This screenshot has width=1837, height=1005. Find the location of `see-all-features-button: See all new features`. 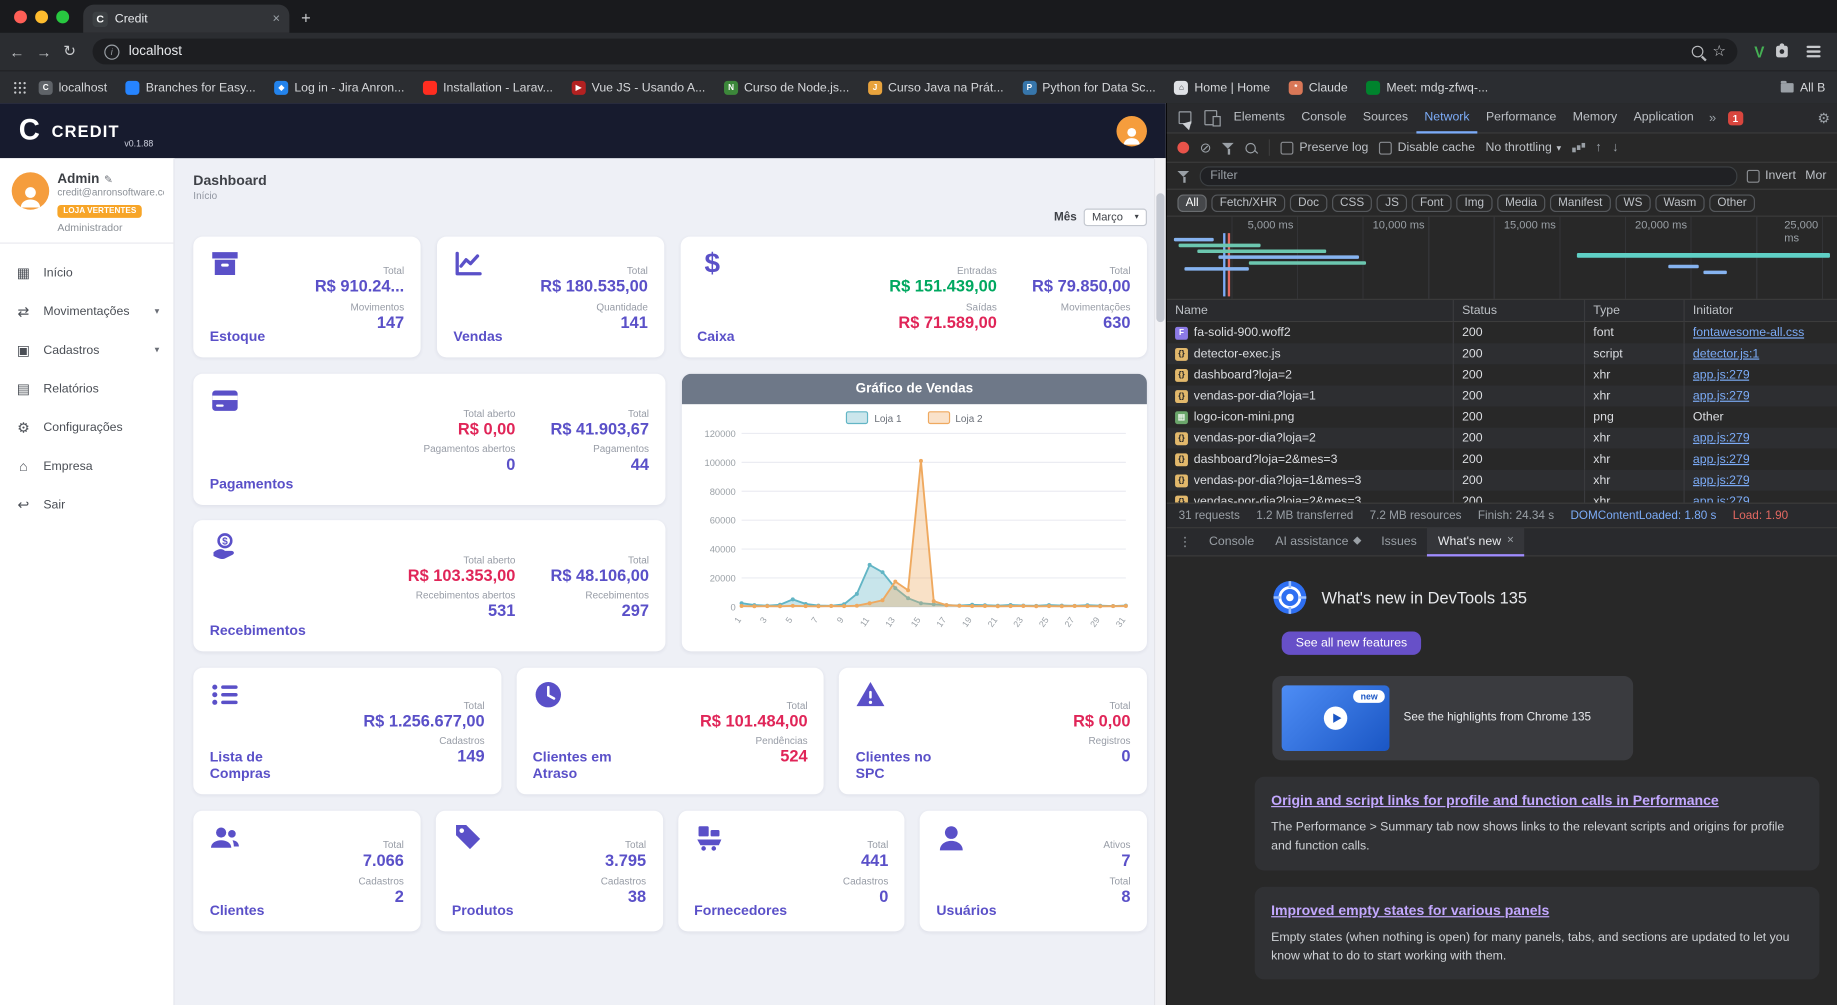

see-all-features-button: See all new features is located at coordinates (1351, 643).